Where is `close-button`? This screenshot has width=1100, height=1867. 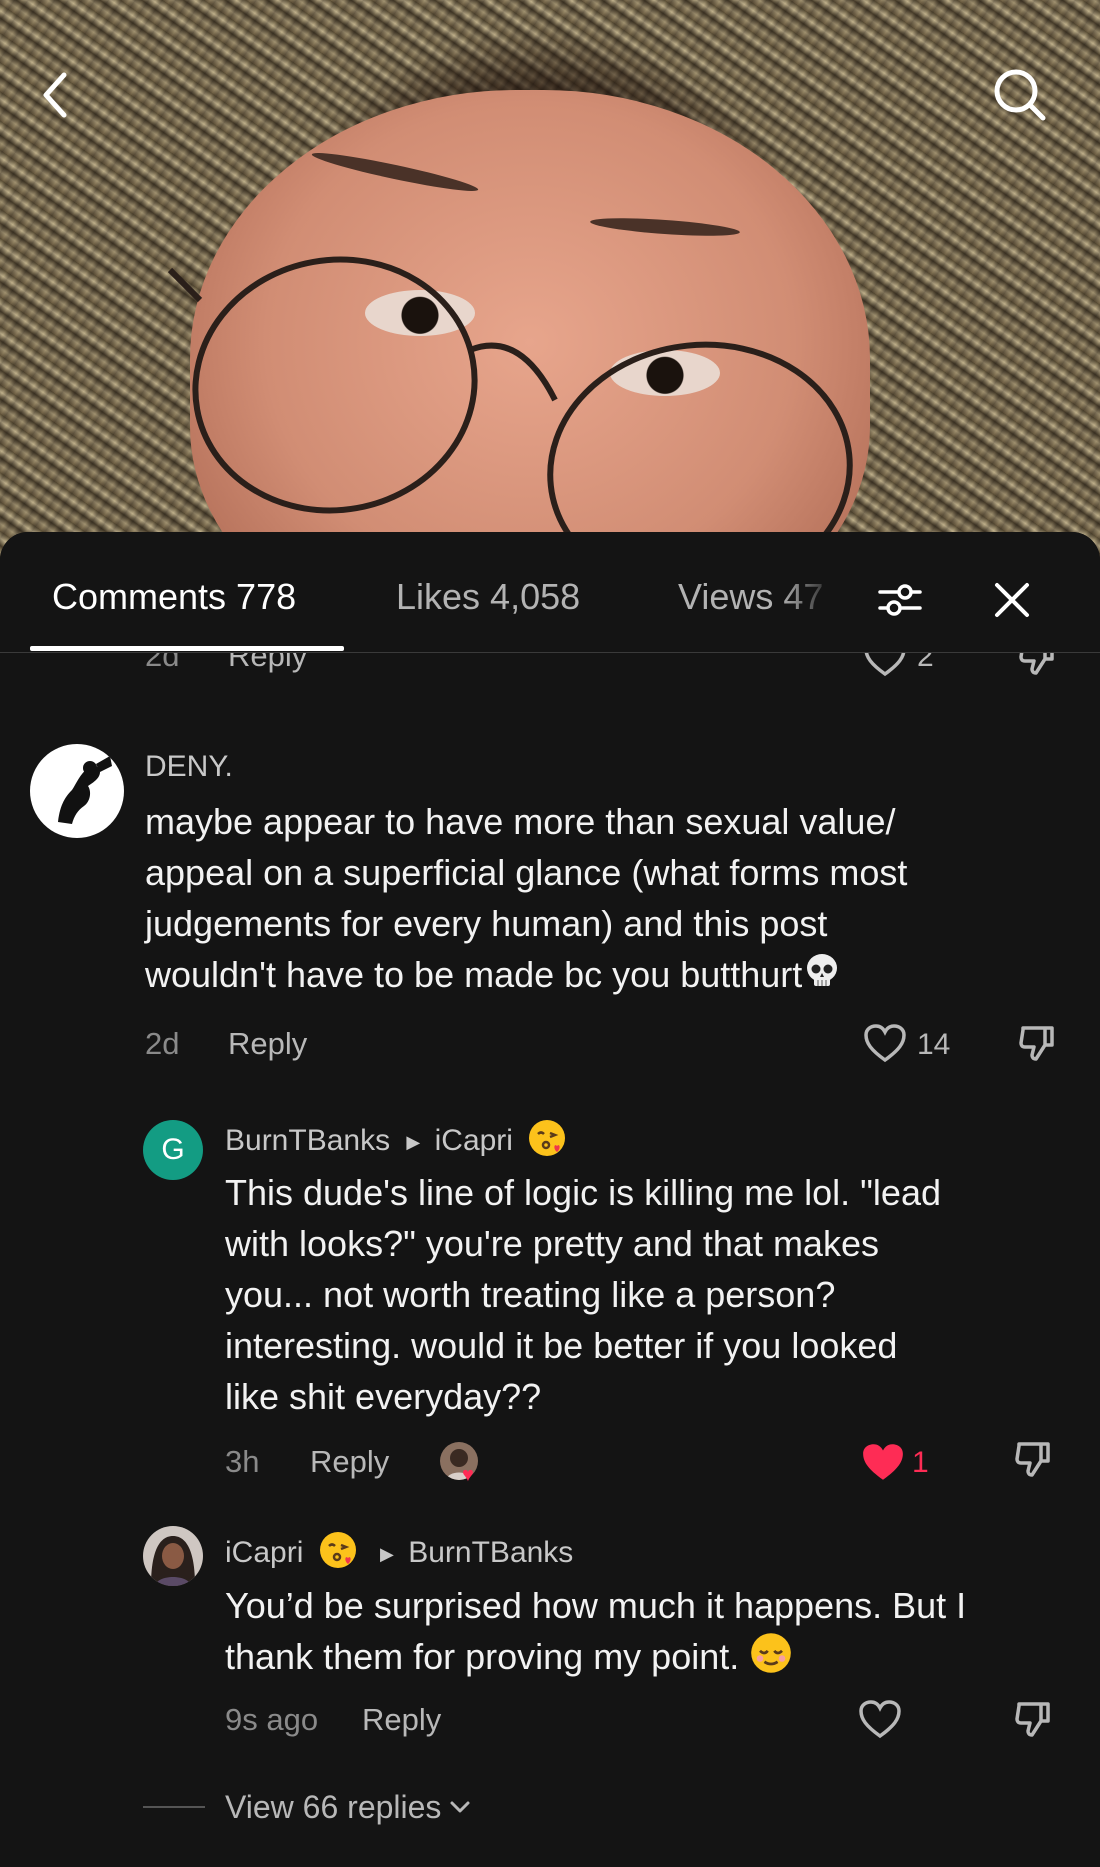 close-button is located at coordinates (1012, 600).